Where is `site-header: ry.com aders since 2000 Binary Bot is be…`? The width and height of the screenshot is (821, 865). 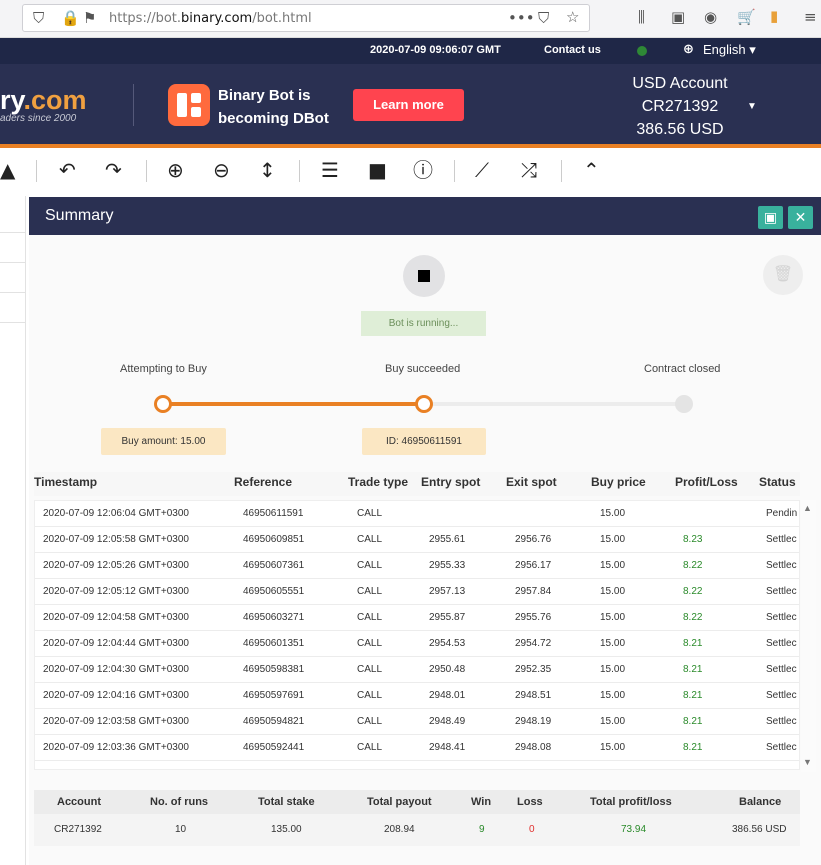
site-header: ry.com aders since 2000 Binary Bot is be… is located at coordinates (410, 104).